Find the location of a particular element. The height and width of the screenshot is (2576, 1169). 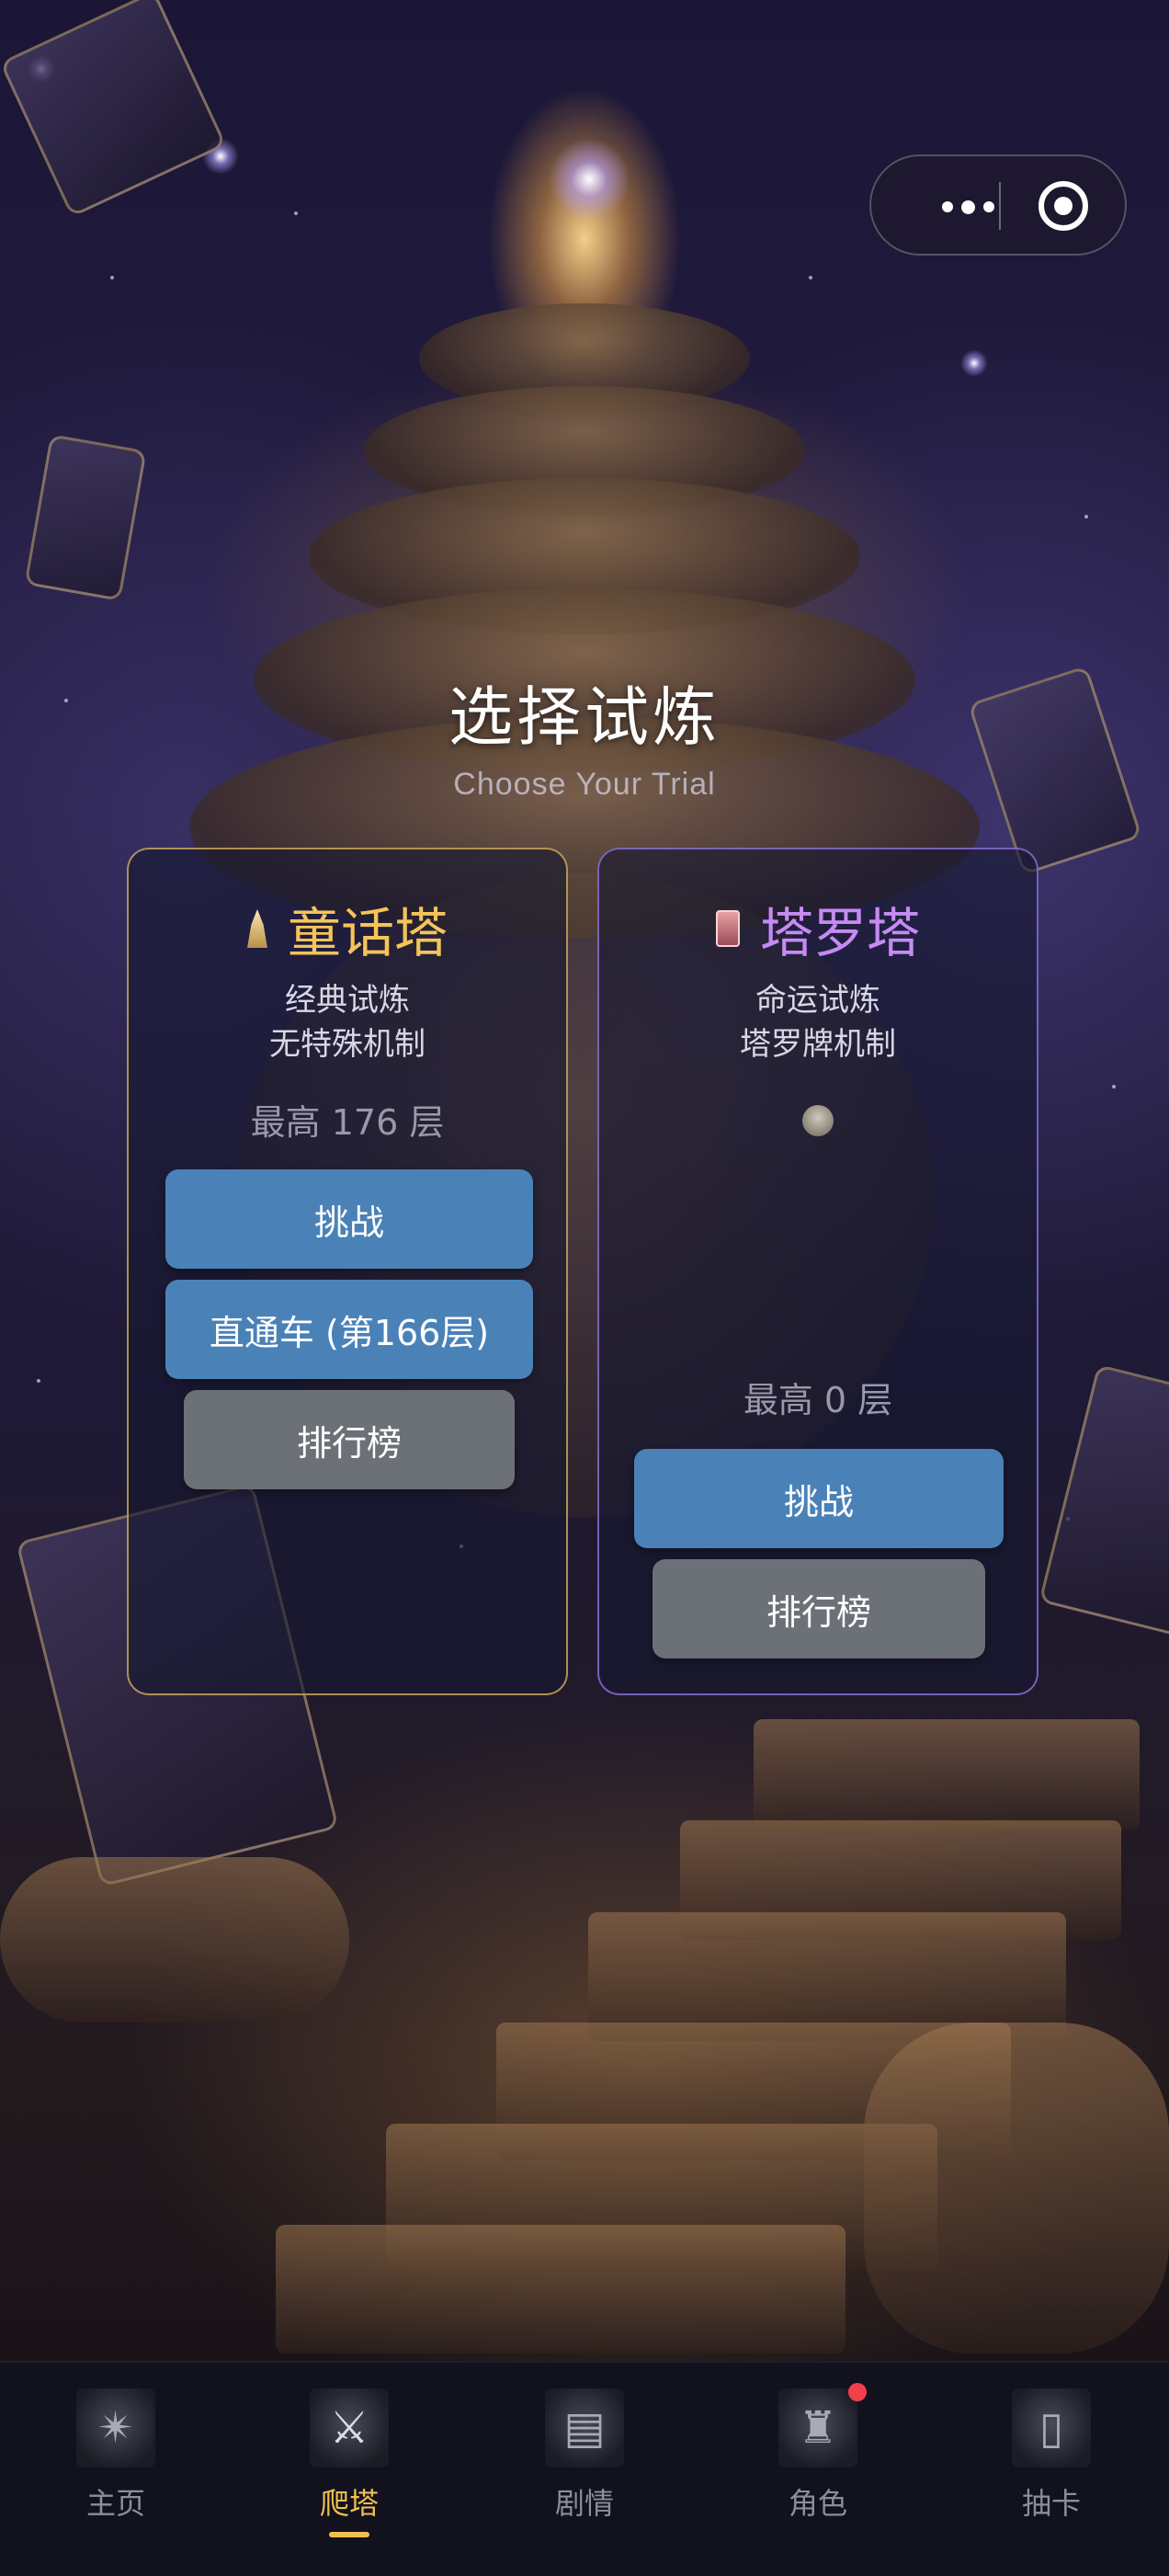

tab-home: ✴ 主页 is located at coordinates (115, 2471).